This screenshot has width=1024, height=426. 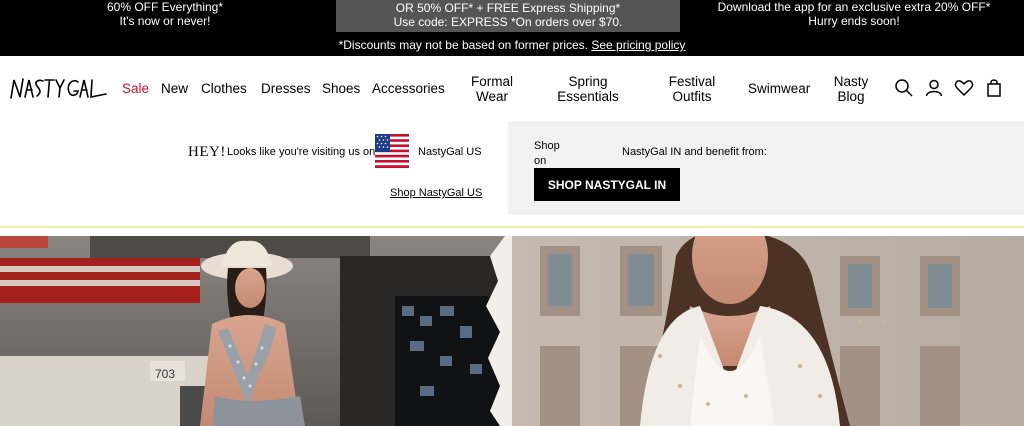 What do you see at coordinates (851, 81) in the screenshot?
I see `nav-label-line1: Nasty` at bounding box center [851, 81].